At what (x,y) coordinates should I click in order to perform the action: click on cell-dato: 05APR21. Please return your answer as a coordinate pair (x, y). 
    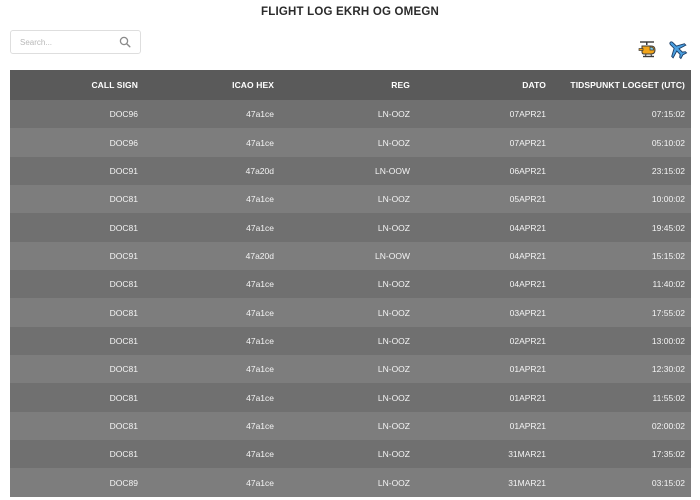
    Looking at the image, I should click on (527, 199).